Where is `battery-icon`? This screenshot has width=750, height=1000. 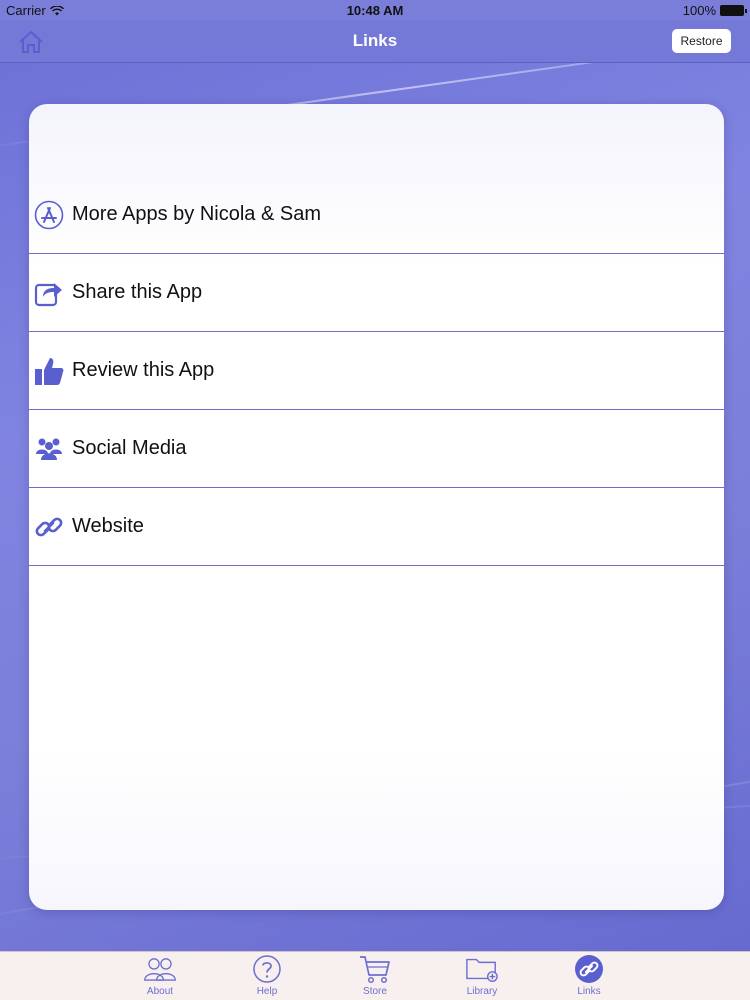 battery-icon is located at coordinates (733, 10).